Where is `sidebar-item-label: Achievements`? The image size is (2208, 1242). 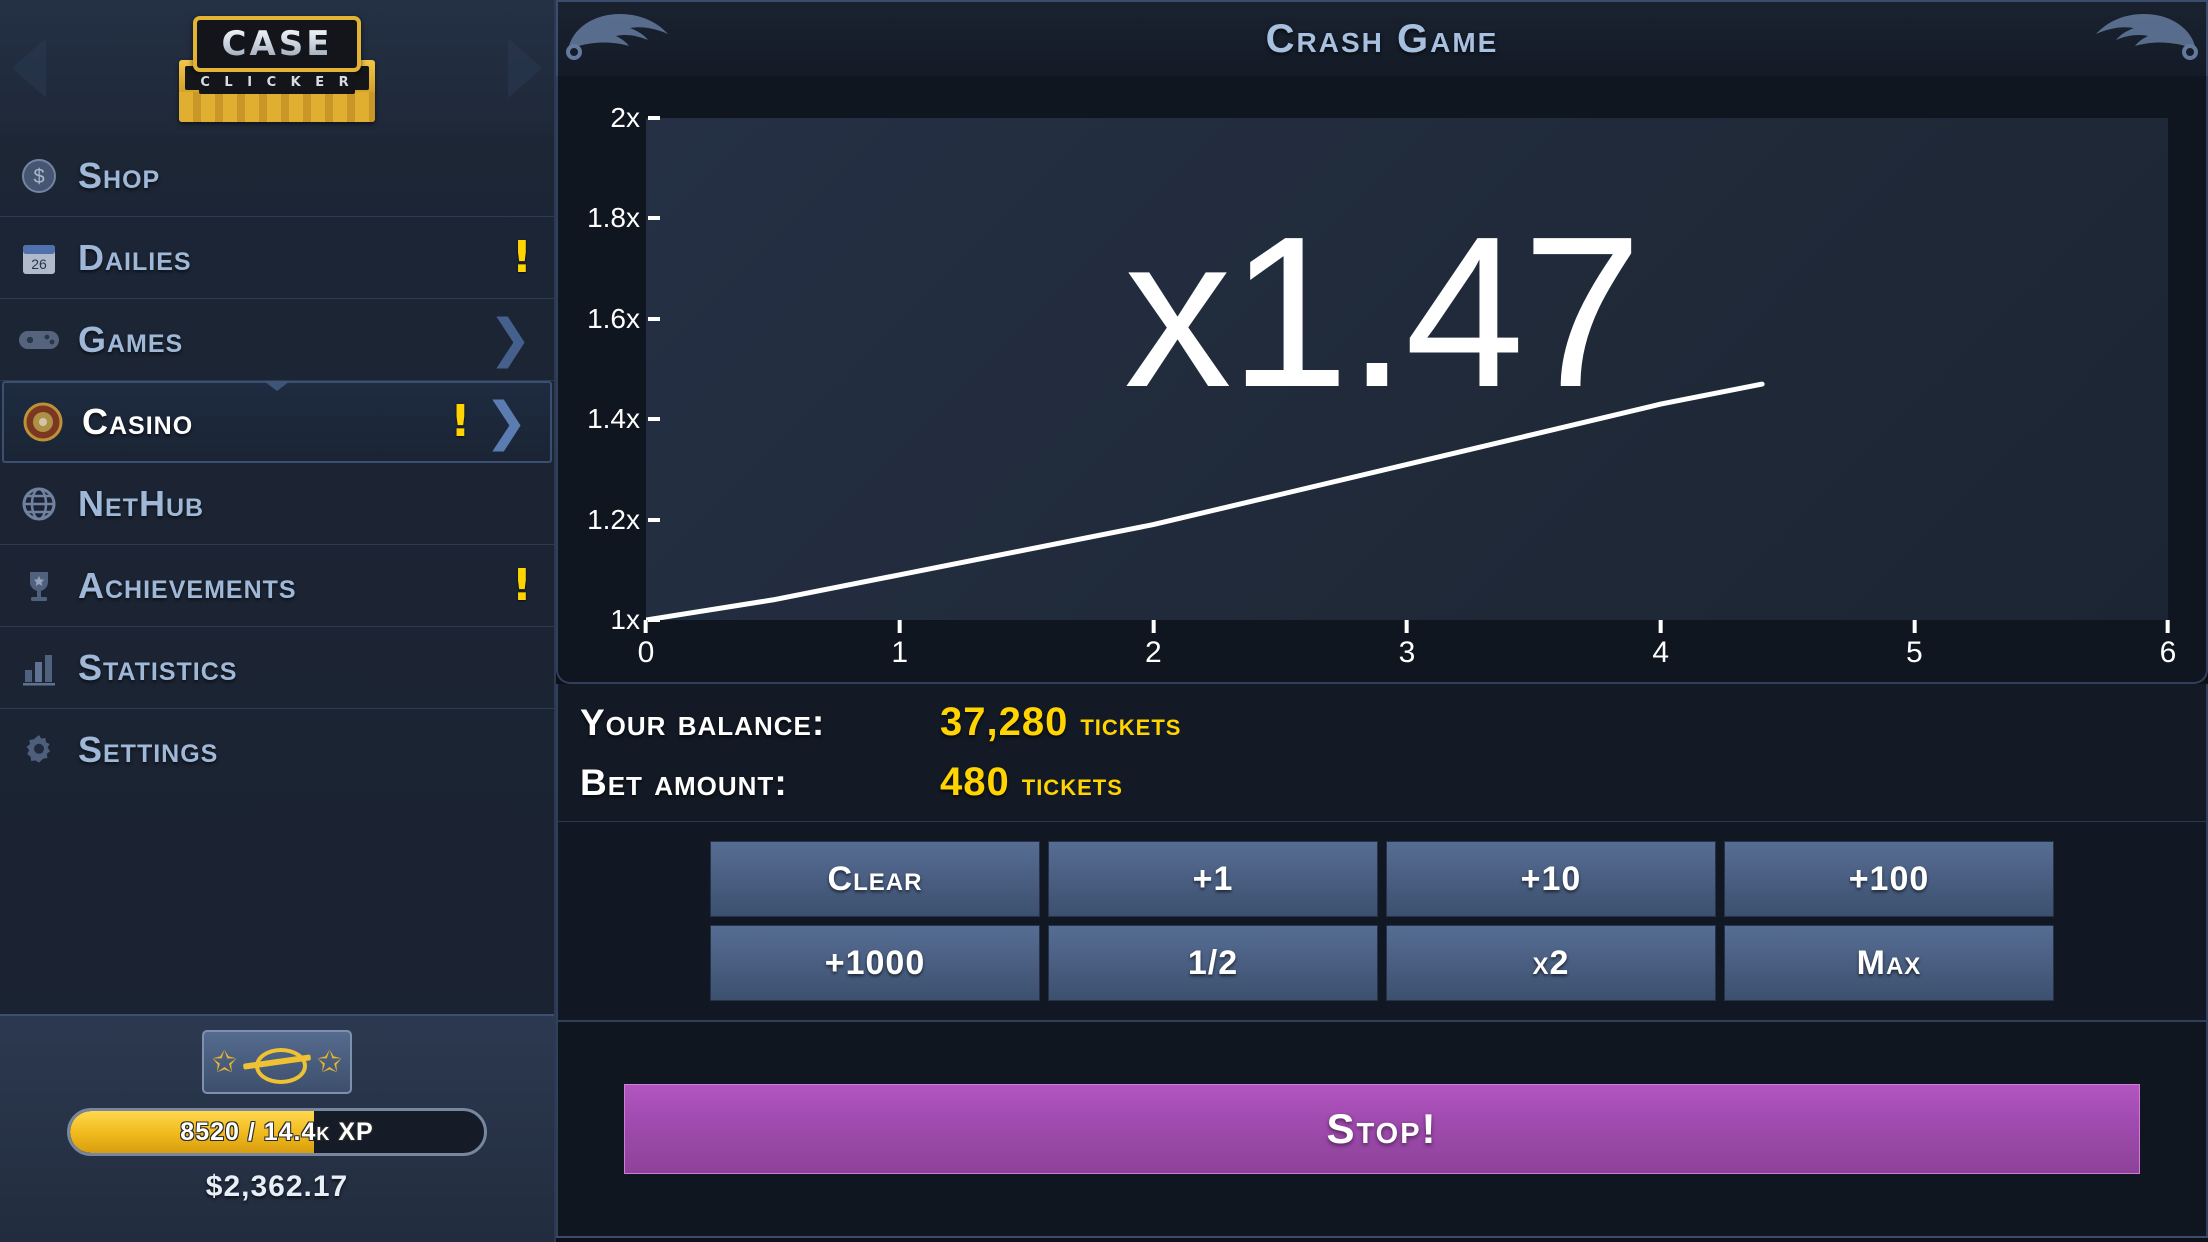
sidebar-item-label: Achievements is located at coordinates (187, 585).